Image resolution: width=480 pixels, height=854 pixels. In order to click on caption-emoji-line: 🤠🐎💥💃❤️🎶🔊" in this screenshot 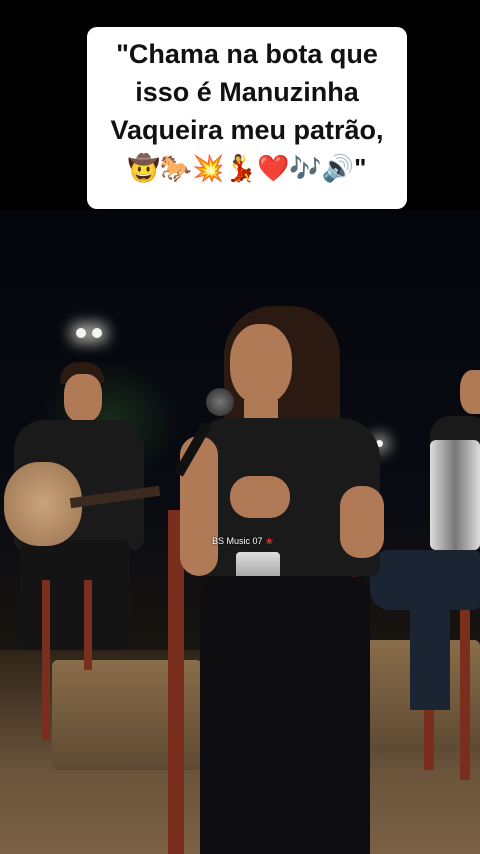, I will do `click(247, 168)`.